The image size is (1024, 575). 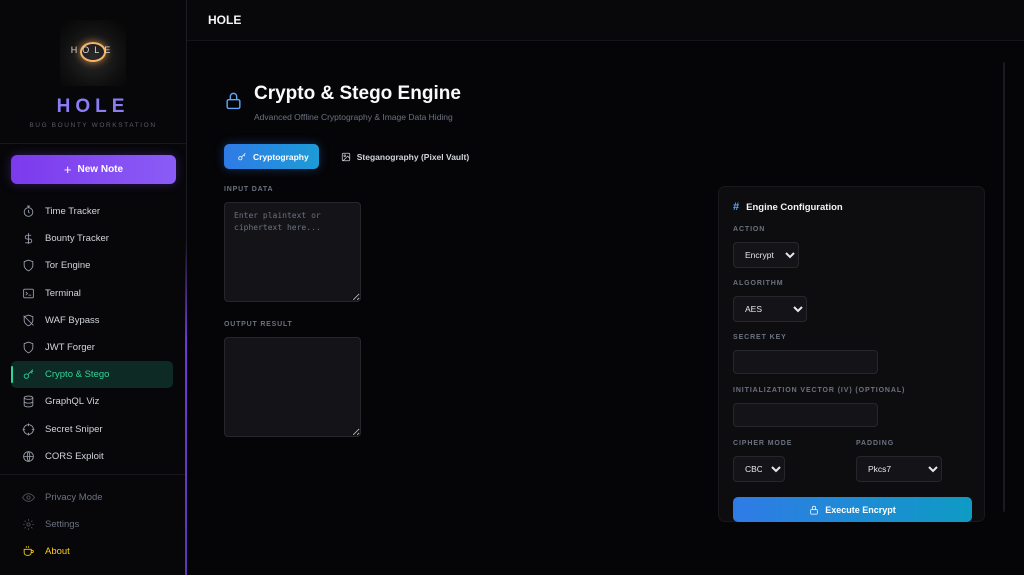 I want to click on new-note-button: + New Note, so click(x=93, y=169).